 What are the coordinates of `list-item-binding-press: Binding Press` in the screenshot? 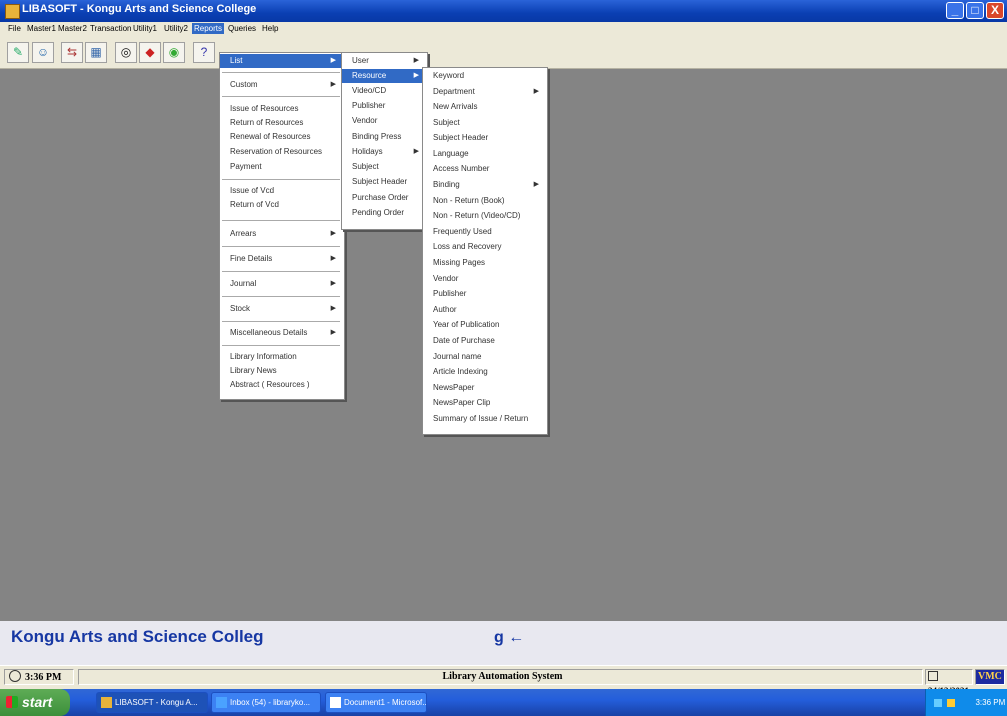 It's located at (383, 137).